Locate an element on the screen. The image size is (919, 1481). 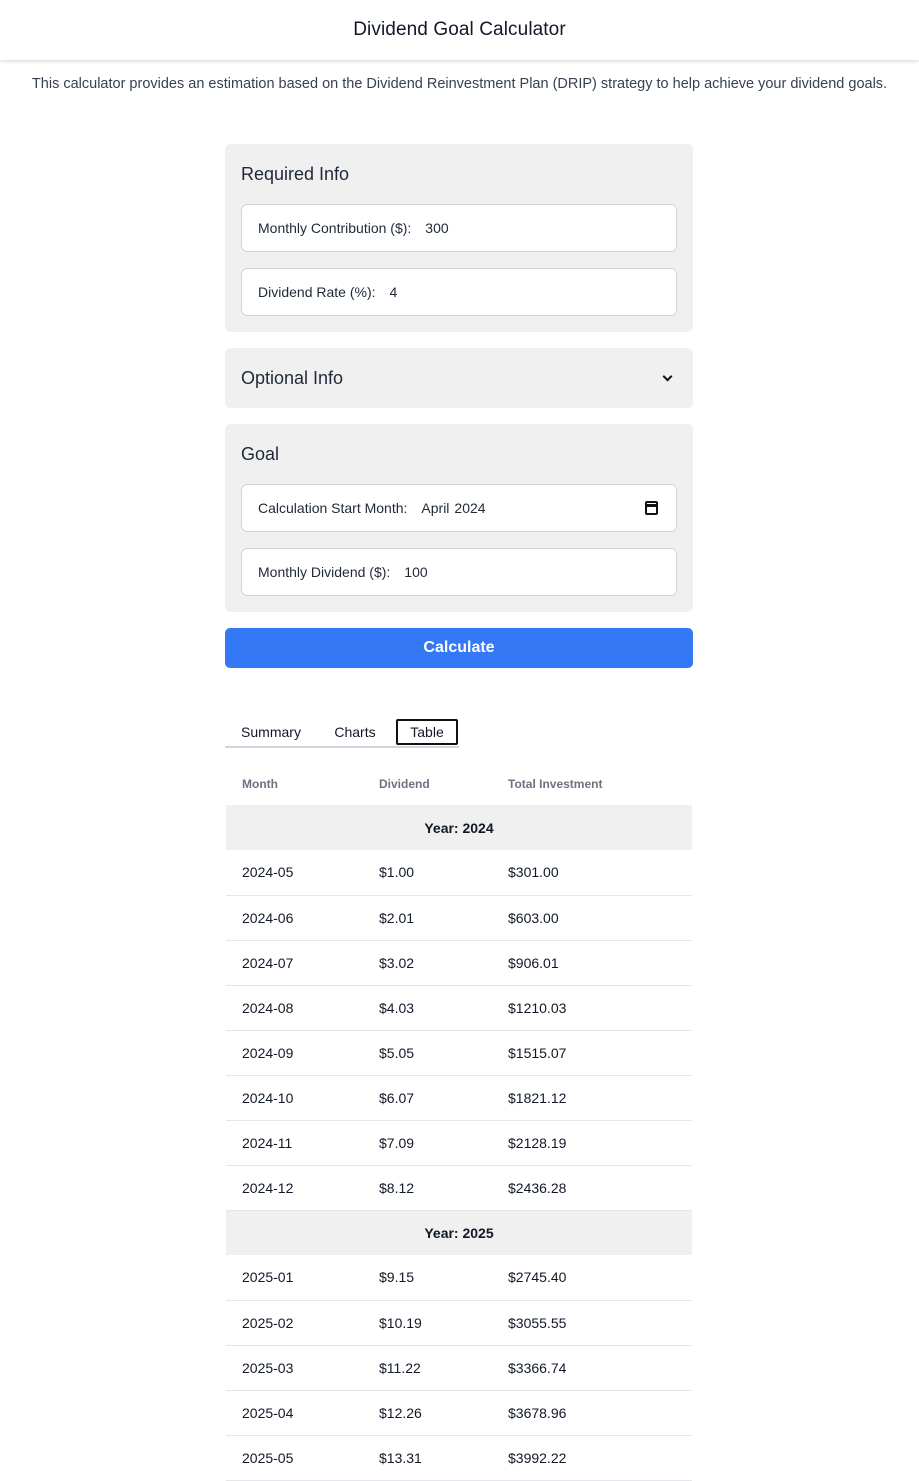
year-label: Year: 2025 is located at coordinates (459, 1232).